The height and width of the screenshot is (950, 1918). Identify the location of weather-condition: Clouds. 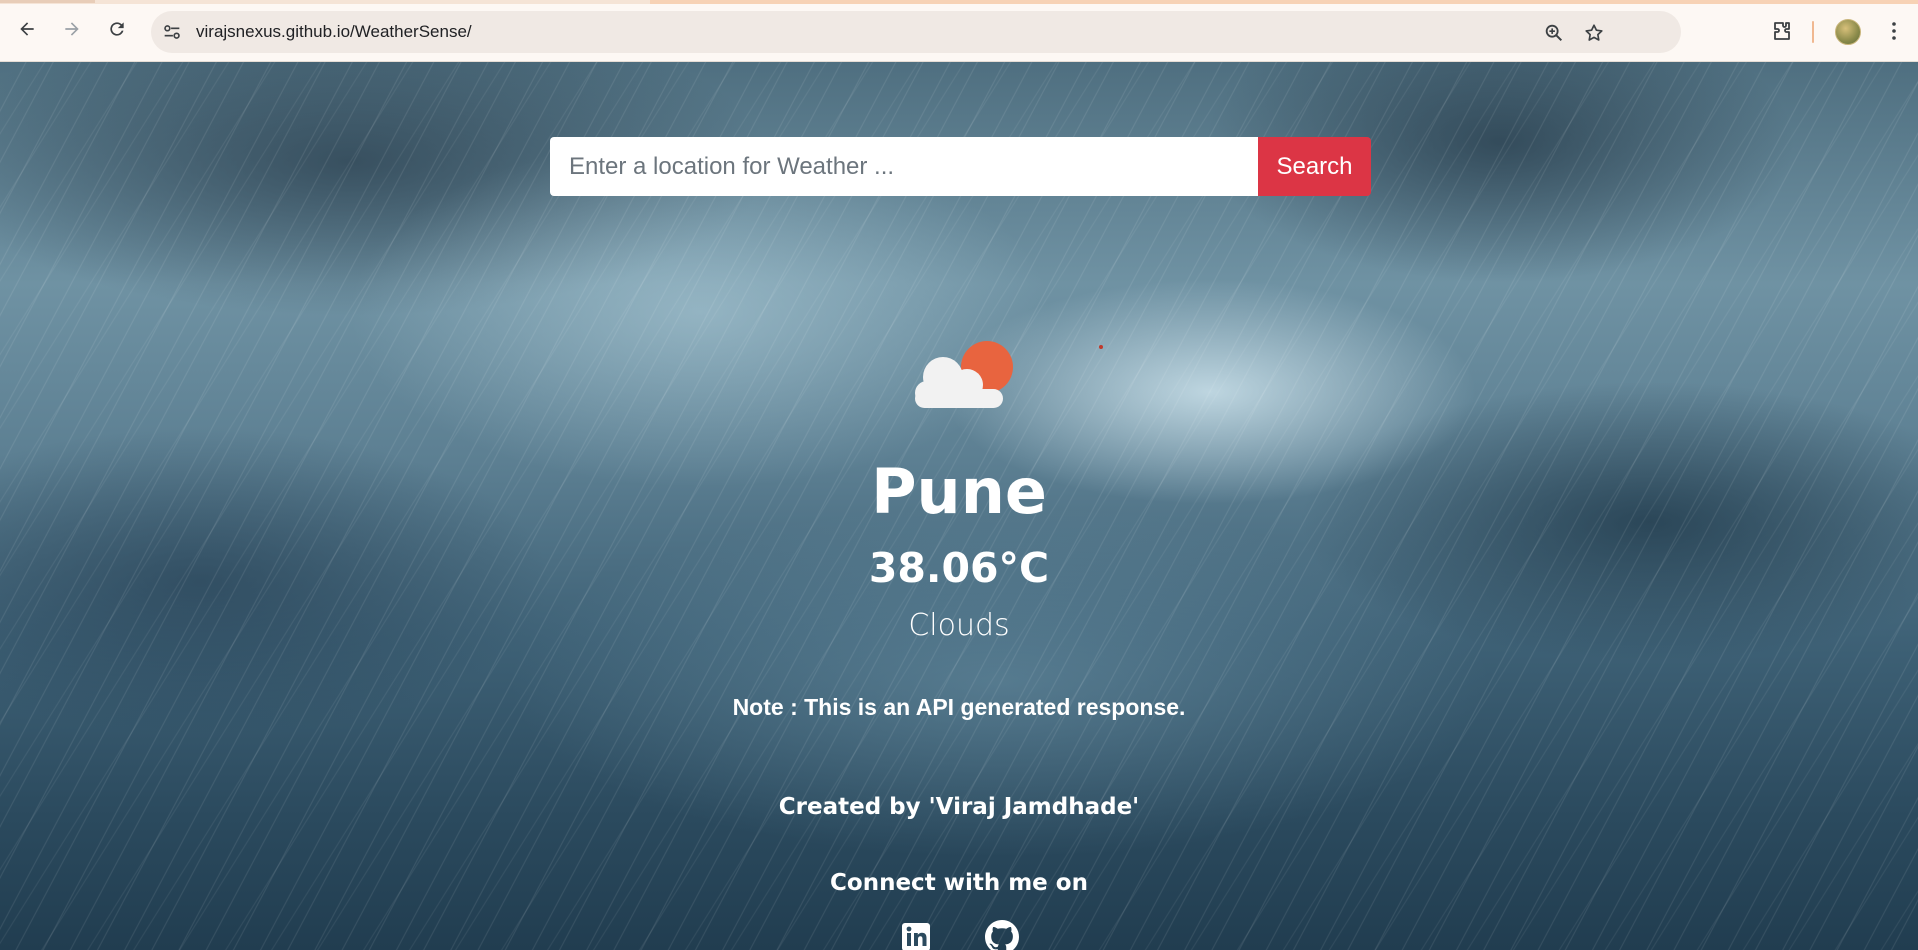
(959, 625).